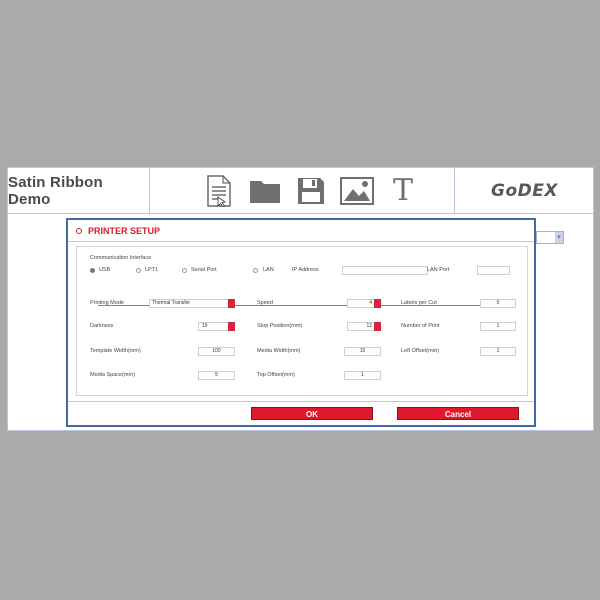 Image resolution: width=600 pixels, height=600 pixels. I want to click on top-offset-input: 1, so click(362, 375).